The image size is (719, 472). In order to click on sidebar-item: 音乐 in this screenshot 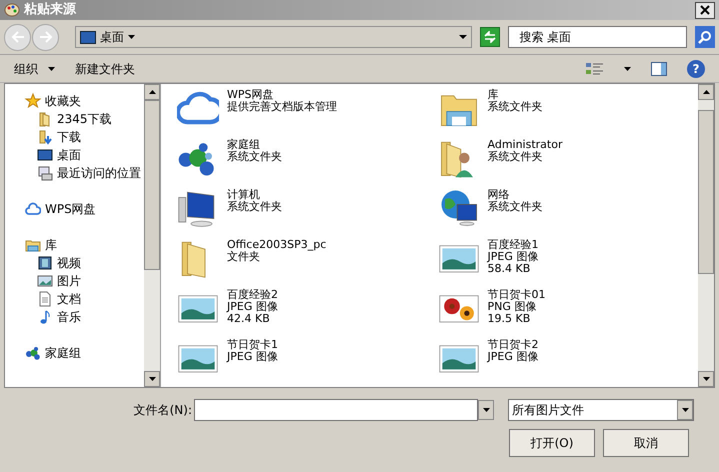, I will do `click(74, 317)`.